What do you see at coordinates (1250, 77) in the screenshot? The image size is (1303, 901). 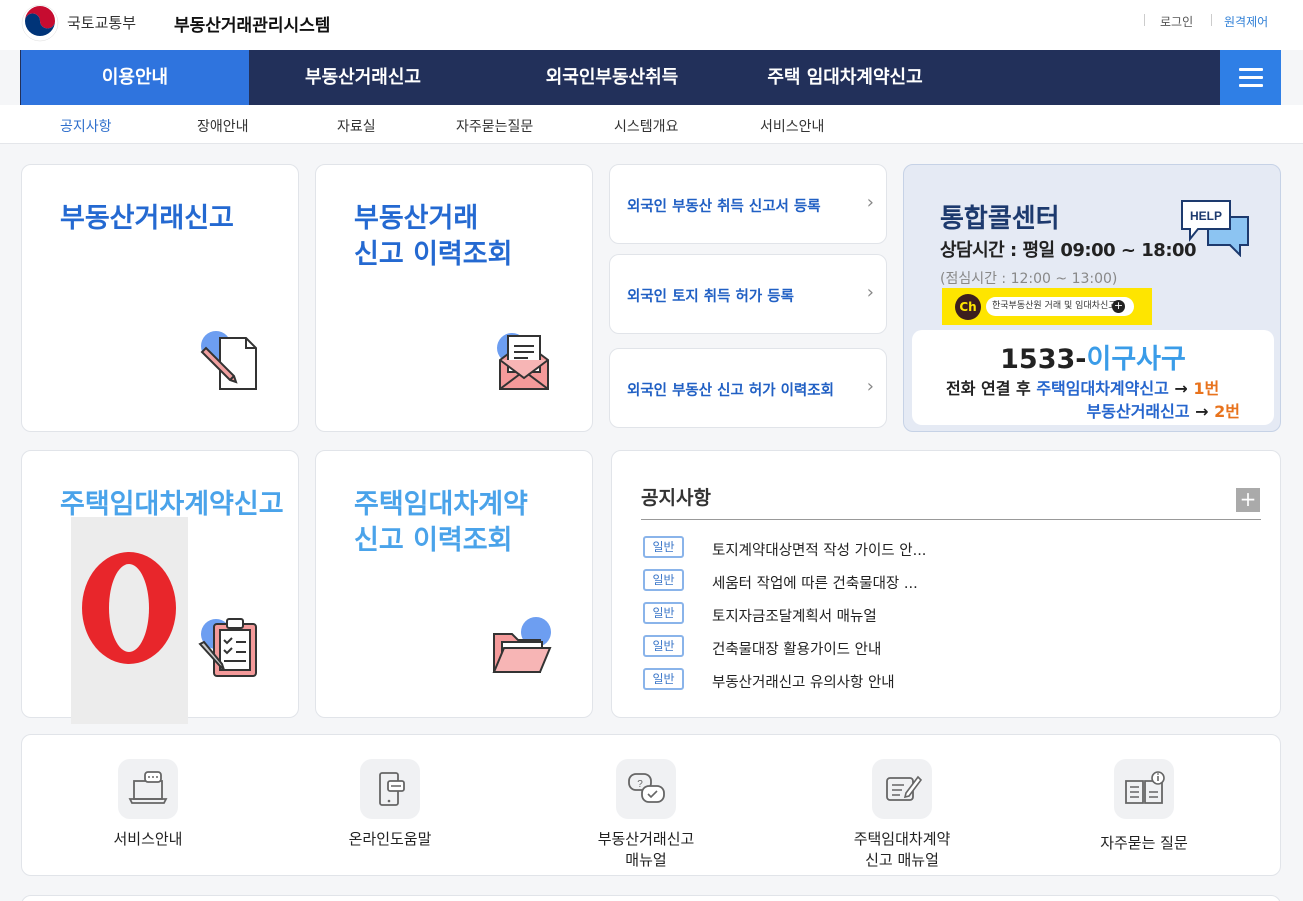 I see `menu-button` at bounding box center [1250, 77].